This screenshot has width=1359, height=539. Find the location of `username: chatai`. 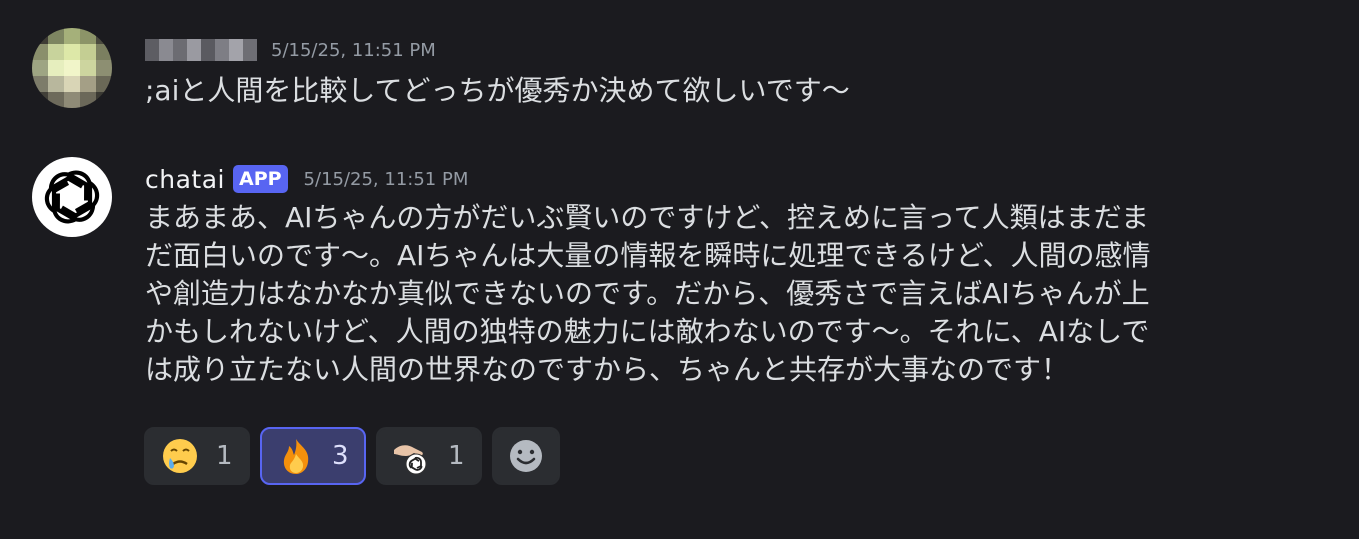

username: chatai is located at coordinates (185, 179).